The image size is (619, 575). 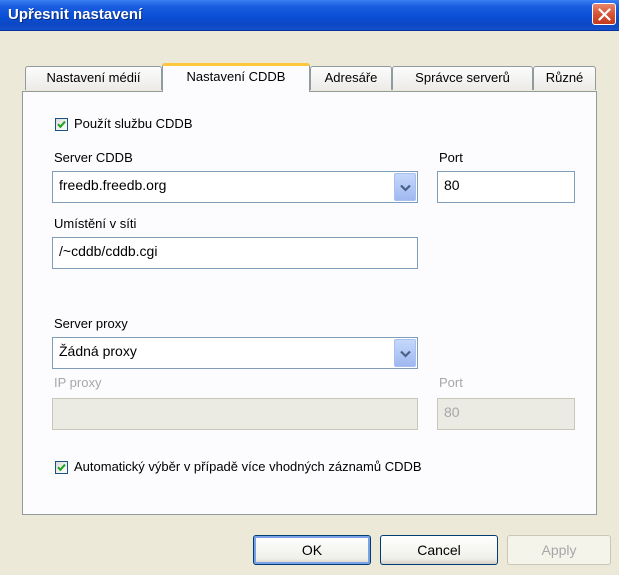 What do you see at coordinates (235, 353) in the screenshot?
I see `proxy-server-combobox: Žádná proxy` at bounding box center [235, 353].